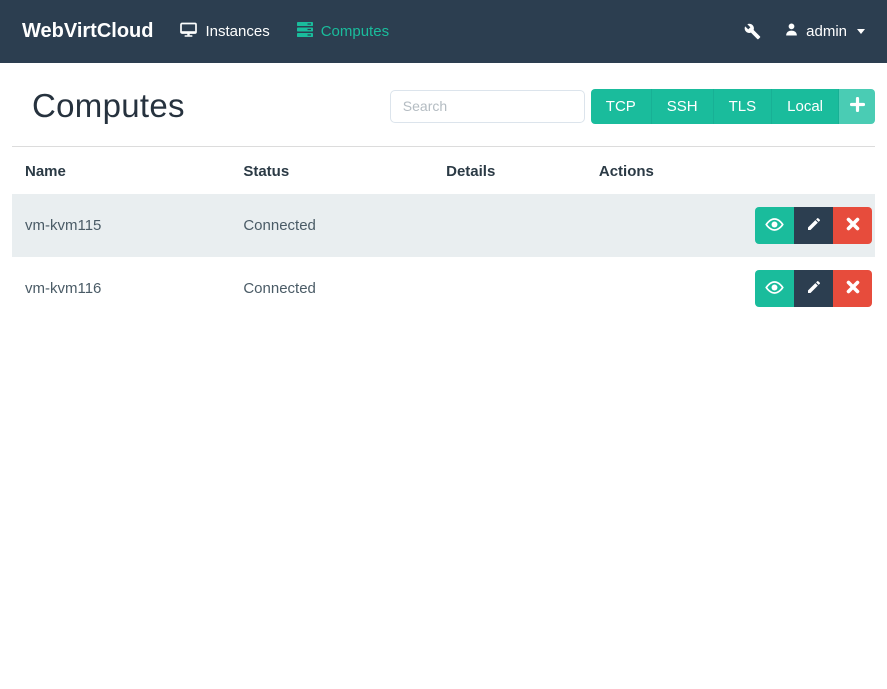 Image resolution: width=887 pixels, height=689 pixels. What do you see at coordinates (804, 106) in the screenshot?
I see `add-local-button: Local` at bounding box center [804, 106].